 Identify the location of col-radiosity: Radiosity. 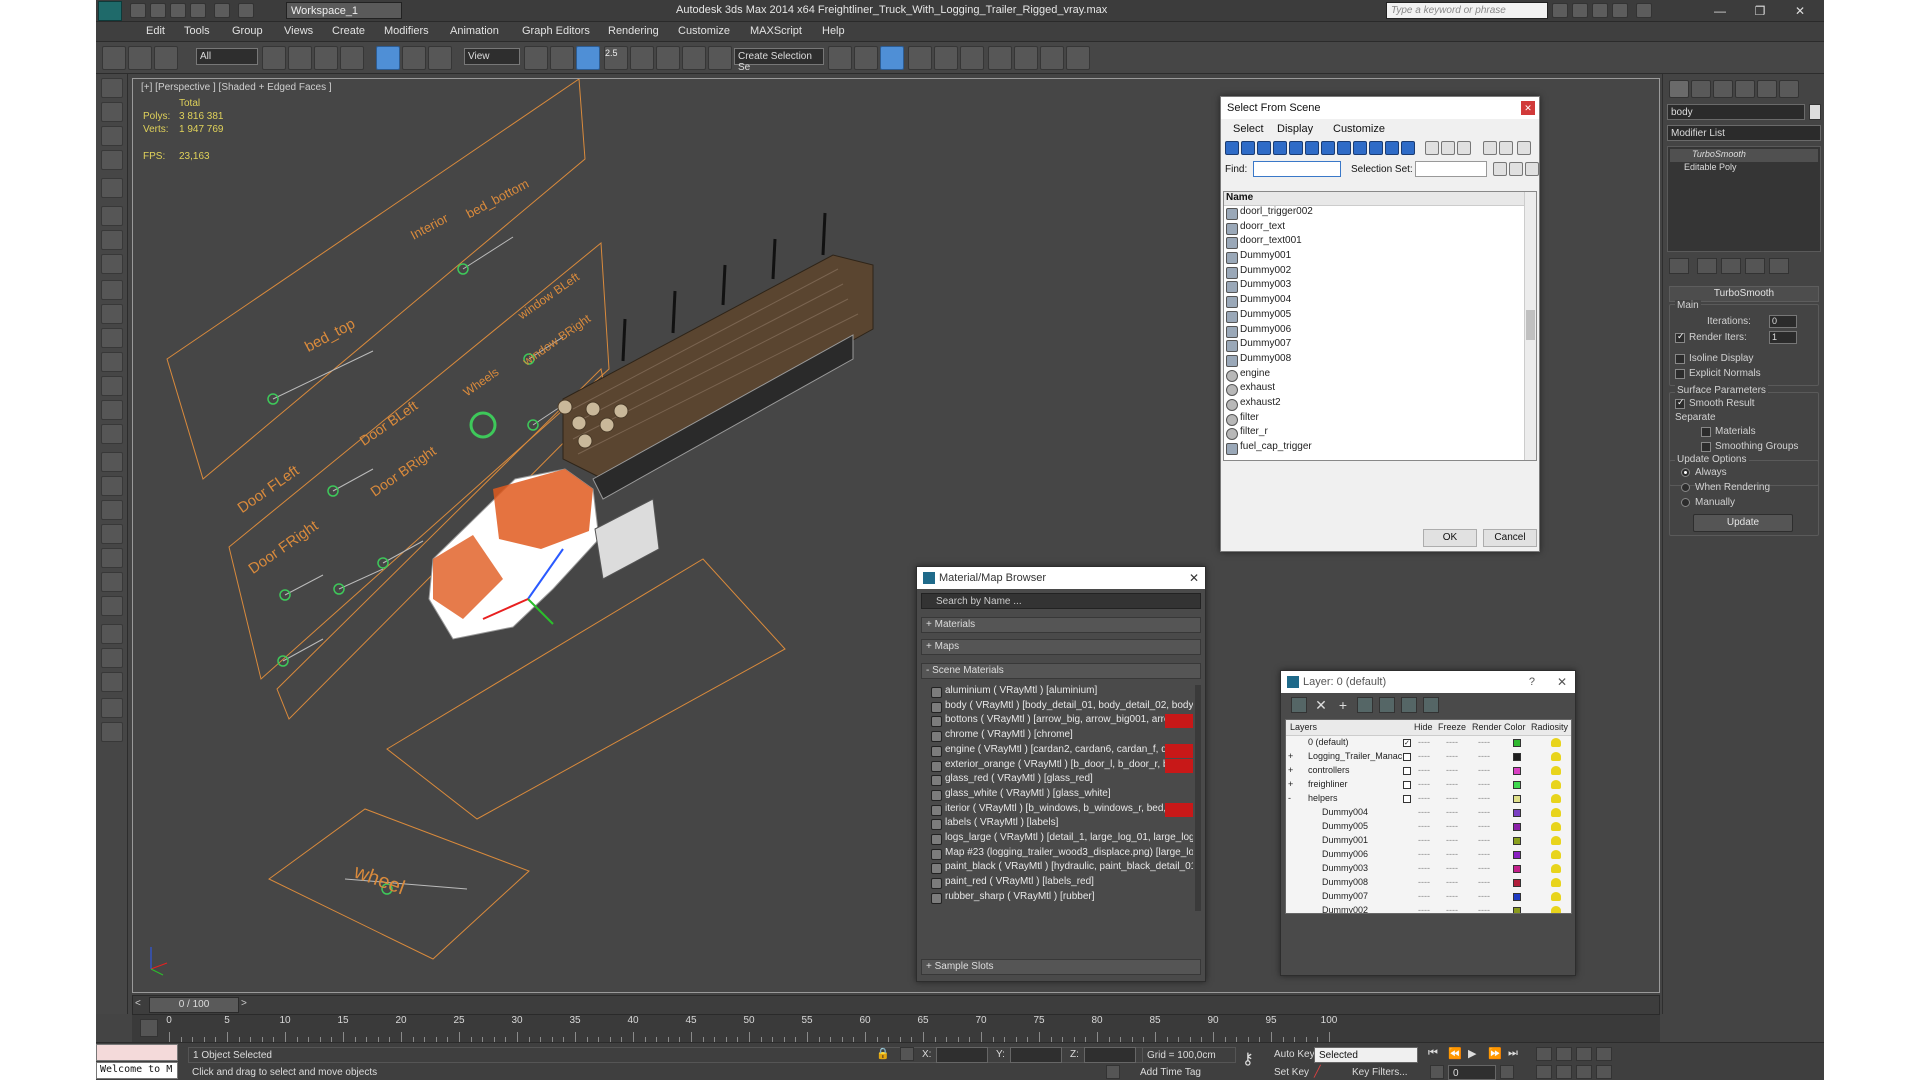
(1549, 727).